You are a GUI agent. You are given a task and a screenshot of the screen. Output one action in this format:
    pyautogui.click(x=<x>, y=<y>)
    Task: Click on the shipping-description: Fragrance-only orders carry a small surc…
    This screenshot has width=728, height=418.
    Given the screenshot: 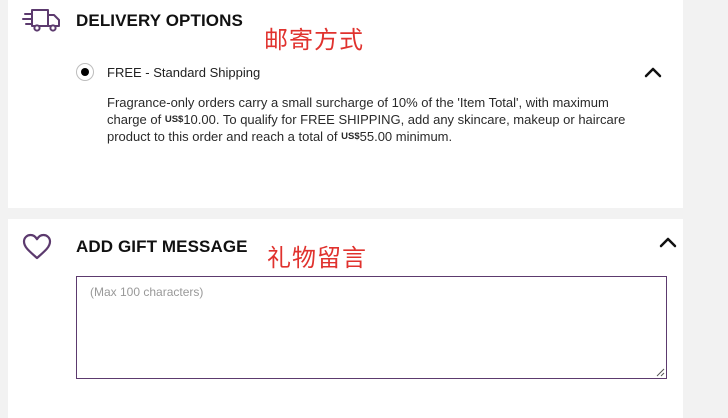 What is the action you would take?
    pyautogui.click(x=372, y=119)
    